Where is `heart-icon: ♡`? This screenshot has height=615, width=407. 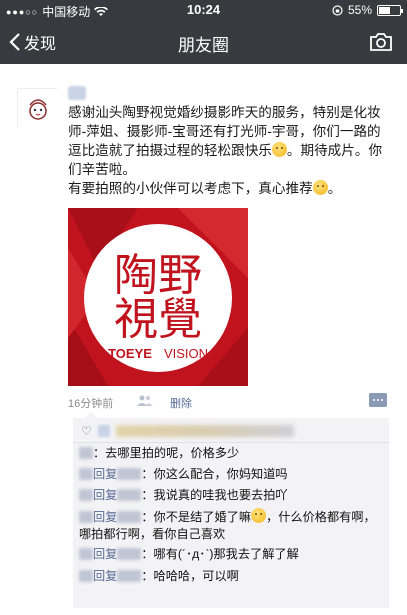 heart-icon: ♡ is located at coordinates (86, 431).